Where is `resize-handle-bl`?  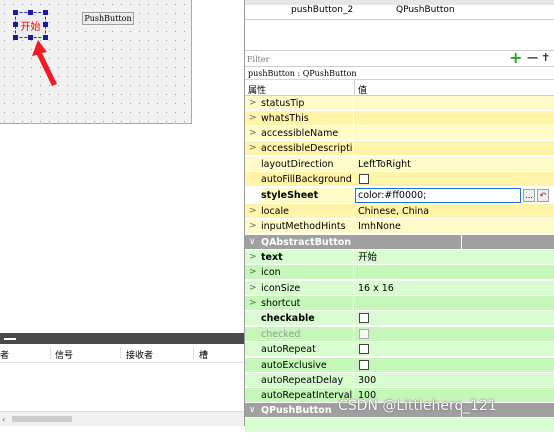
resize-handle-bl is located at coordinates (15, 37).